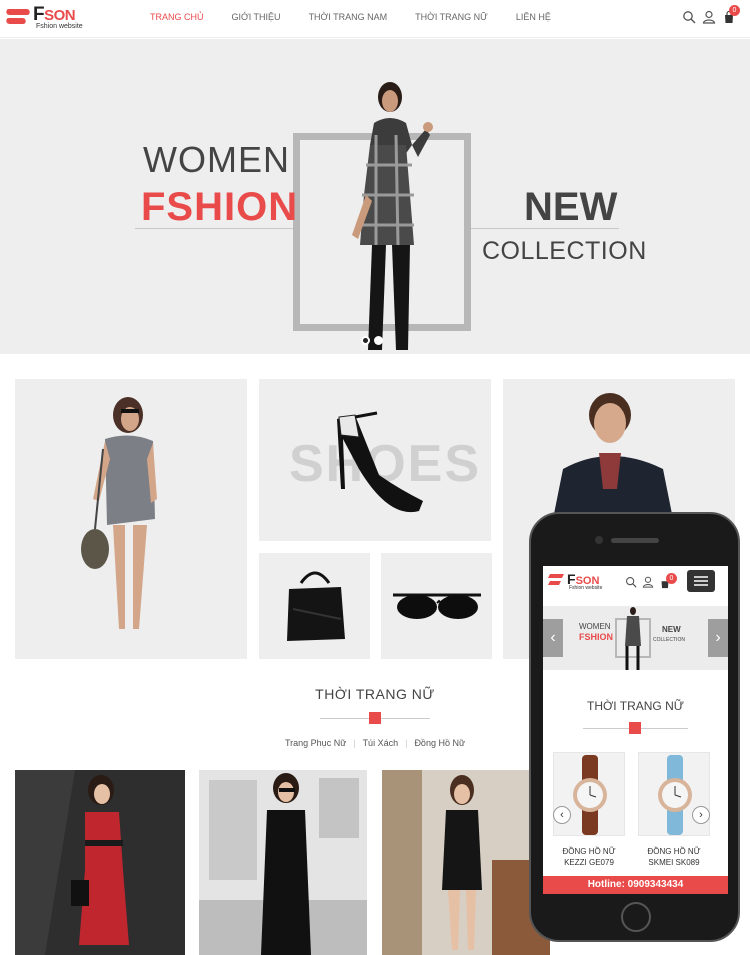  I want to click on nav-home: TRANG CHỦ, so click(177, 17).